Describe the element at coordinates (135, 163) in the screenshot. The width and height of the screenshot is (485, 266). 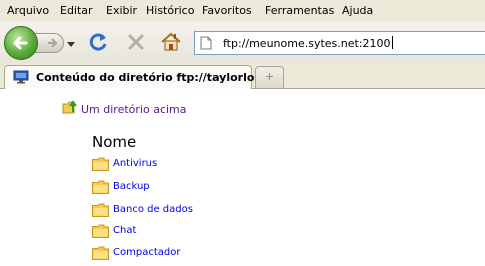
I see `folder-link-antivirus: Antivirus` at that location.